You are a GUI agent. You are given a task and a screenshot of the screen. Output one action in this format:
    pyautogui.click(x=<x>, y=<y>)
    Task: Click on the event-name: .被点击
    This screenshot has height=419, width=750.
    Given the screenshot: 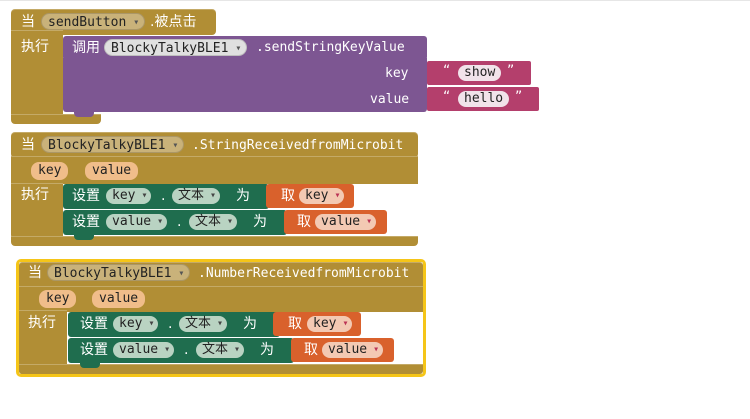 What is the action you would take?
    pyautogui.click(x=173, y=22)
    